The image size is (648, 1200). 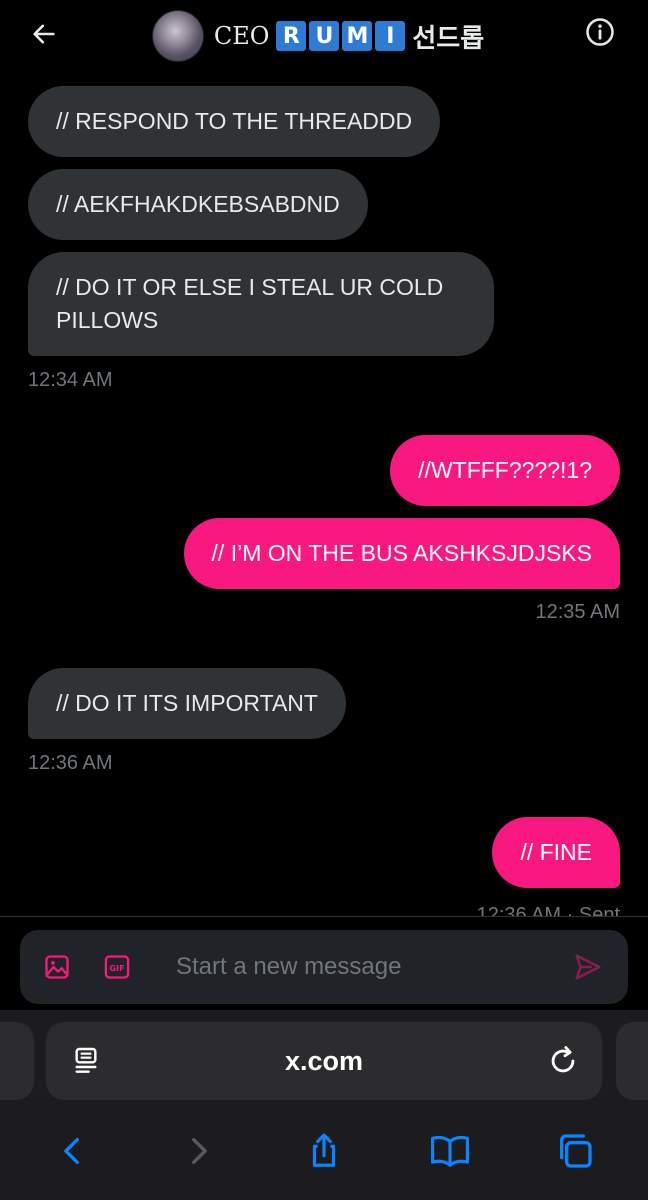 I want to click on message-bubble-outgoing: // I’M ON THE BUS AKSHKSJDJSKS, so click(x=401, y=553).